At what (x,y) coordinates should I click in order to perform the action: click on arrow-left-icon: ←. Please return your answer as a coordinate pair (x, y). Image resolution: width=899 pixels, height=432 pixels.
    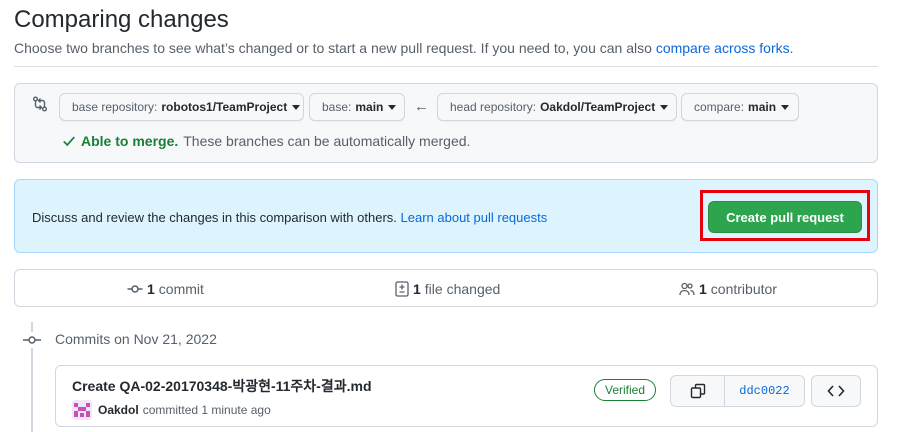
    Looking at the image, I should click on (421, 106).